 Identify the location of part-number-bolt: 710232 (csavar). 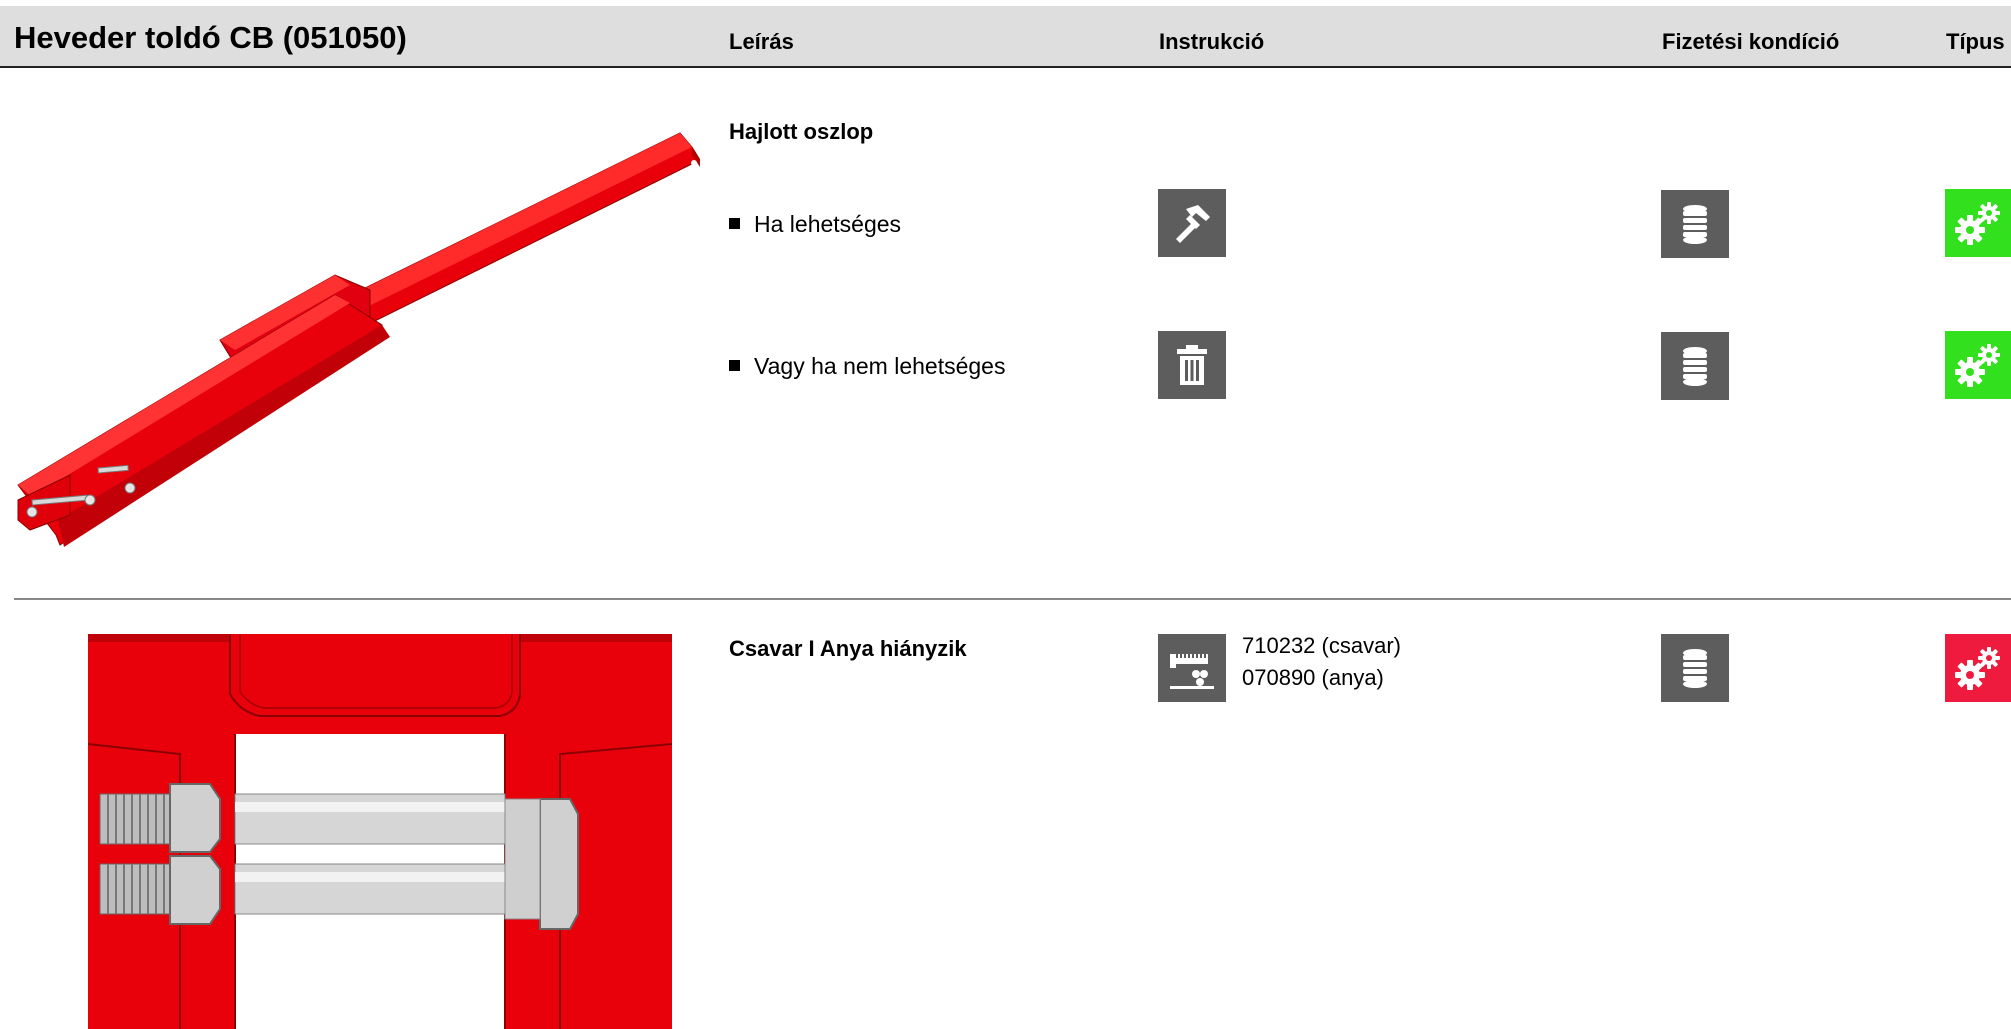
(1321, 645).